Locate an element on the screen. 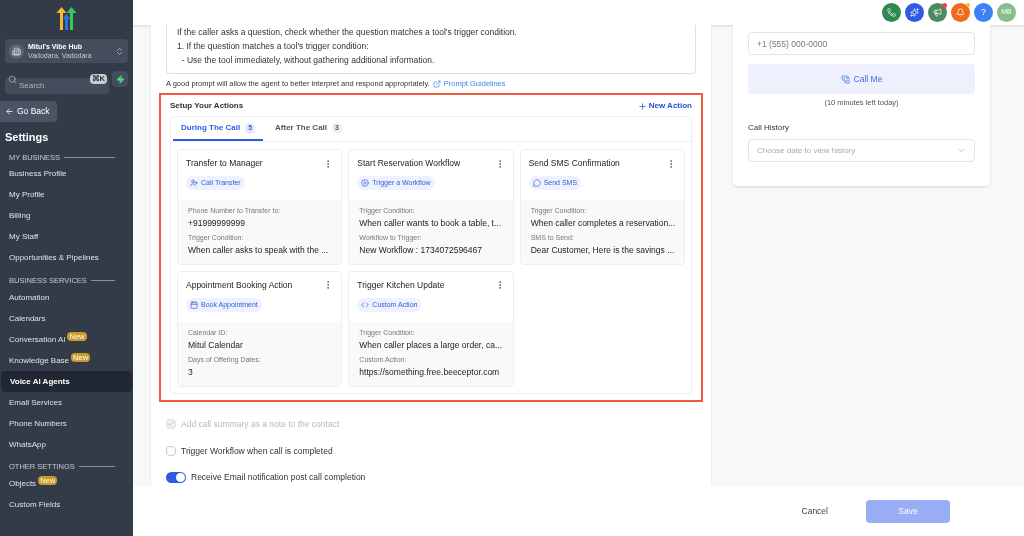 Image resolution: width=1024 pixels, height=536 pixels. building-icon is located at coordinates (16, 51).